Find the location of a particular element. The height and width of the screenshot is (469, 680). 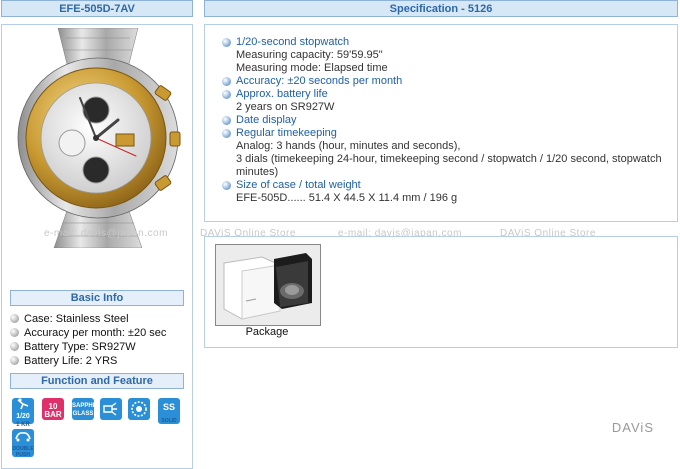

basic-info-header: Basic Info is located at coordinates (97, 298).